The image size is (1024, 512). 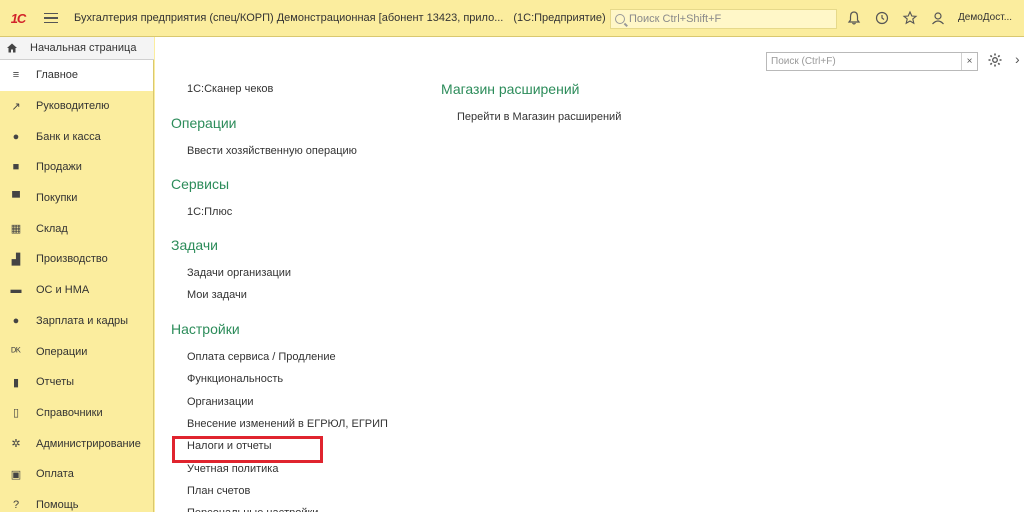 I want to click on sidebar-item: ▟ Производство, so click(x=76, y=259).